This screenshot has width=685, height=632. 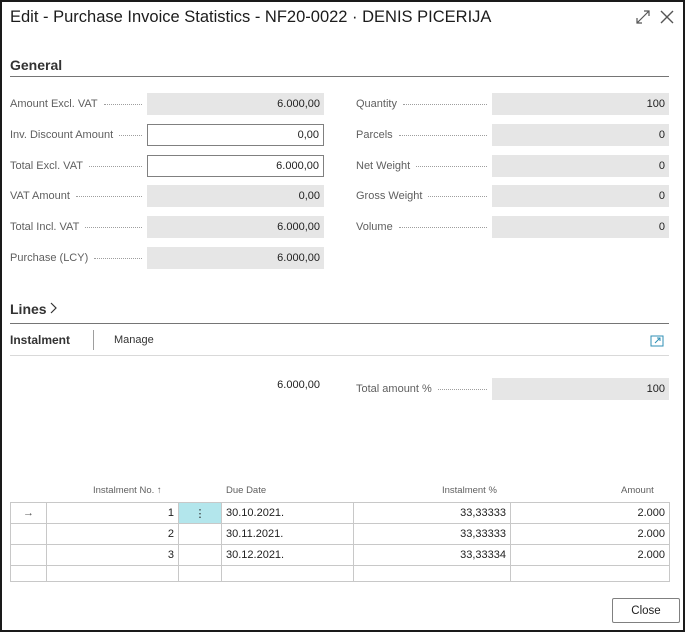 What do you see at coordinates (421, 135) in the screenshot?
I see `parcels-label: Parcels` at bounding box center [421, 135].